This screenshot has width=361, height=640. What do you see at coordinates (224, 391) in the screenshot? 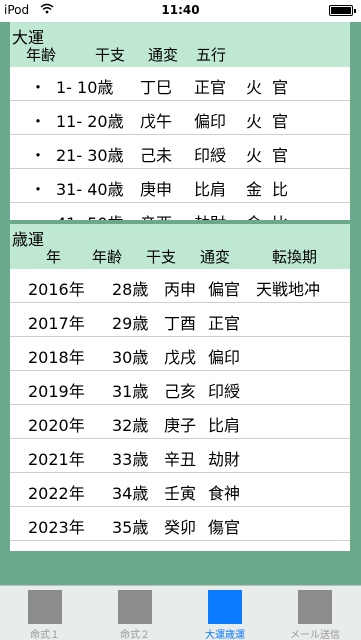
I see `saiun-tsuhen: 印綬` at bounding box center [224, 391].